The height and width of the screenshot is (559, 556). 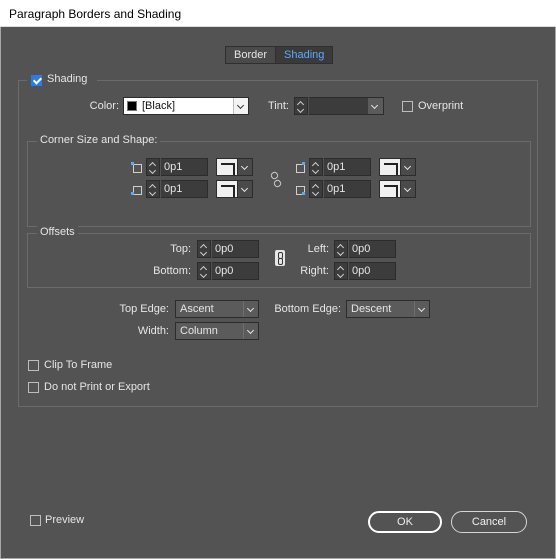 I want to click on corner-top-left-shape, so click(x=235, y=167).